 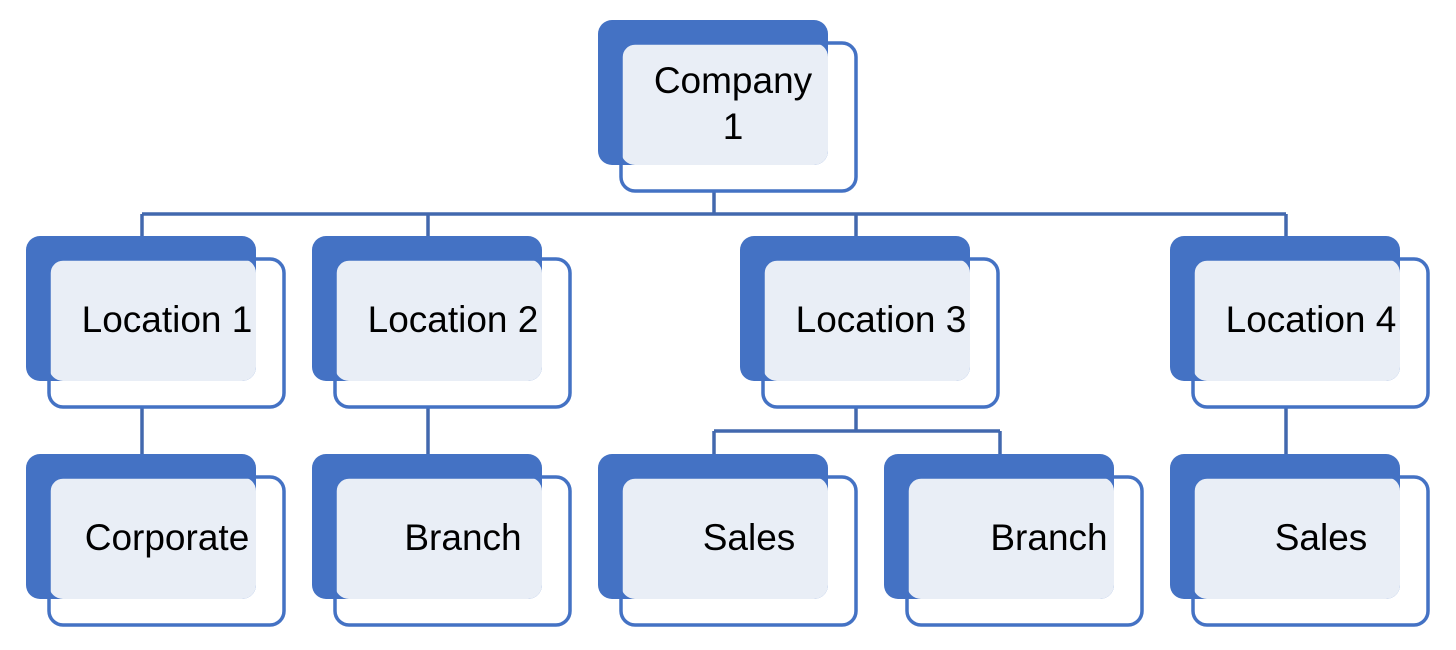 I want to click on node-location3, so click(x=870, y=322).